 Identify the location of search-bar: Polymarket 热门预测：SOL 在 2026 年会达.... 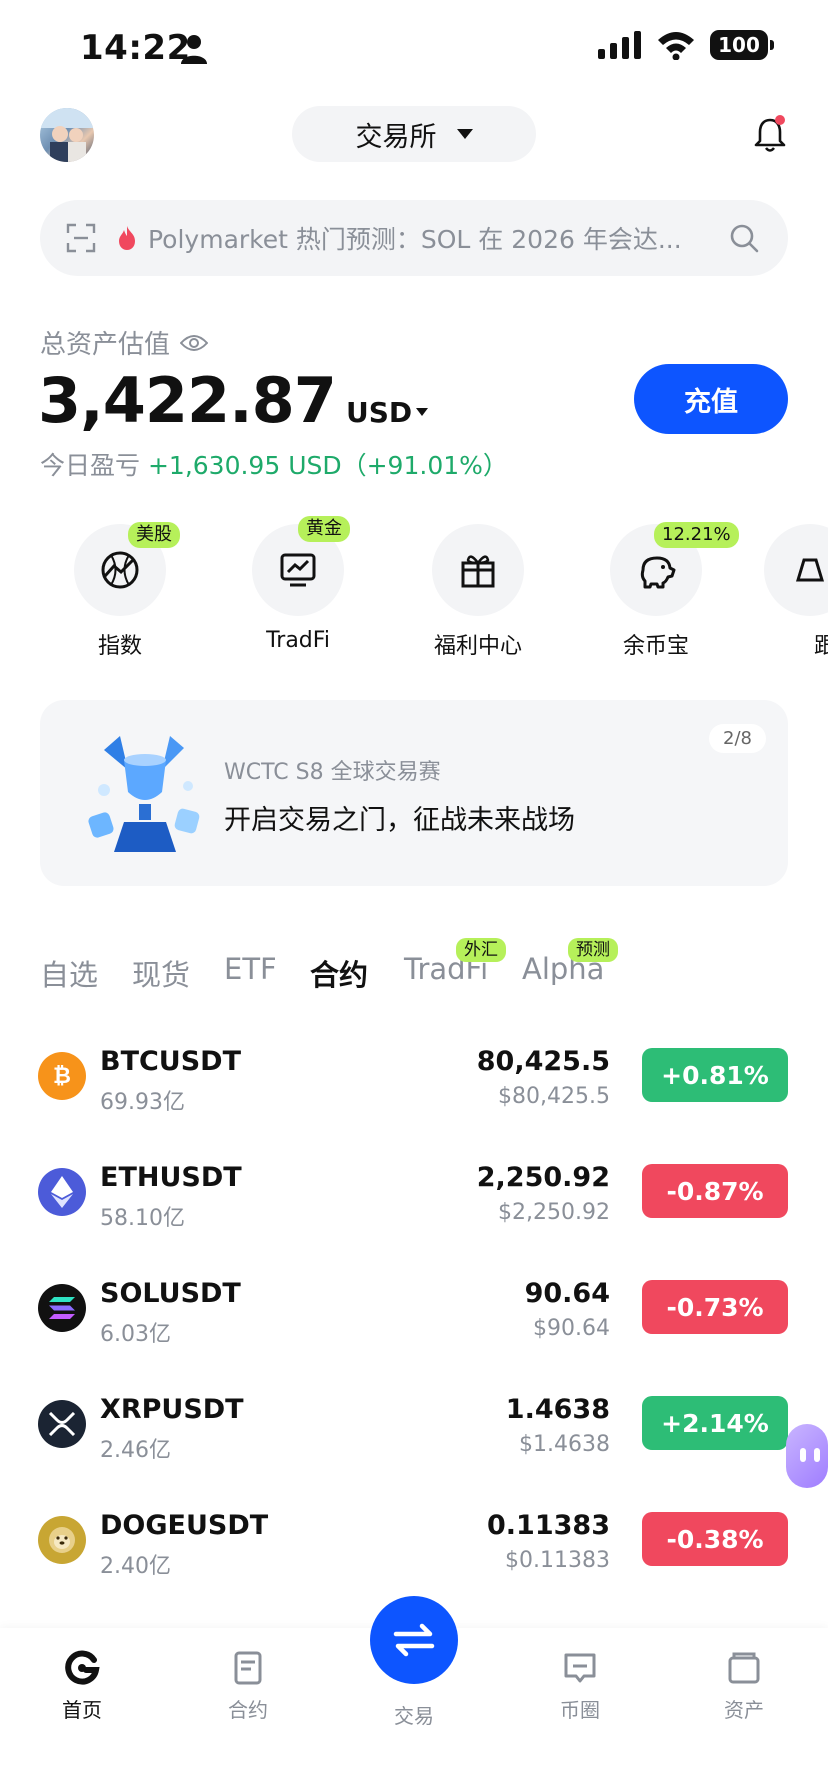
(414, 238).